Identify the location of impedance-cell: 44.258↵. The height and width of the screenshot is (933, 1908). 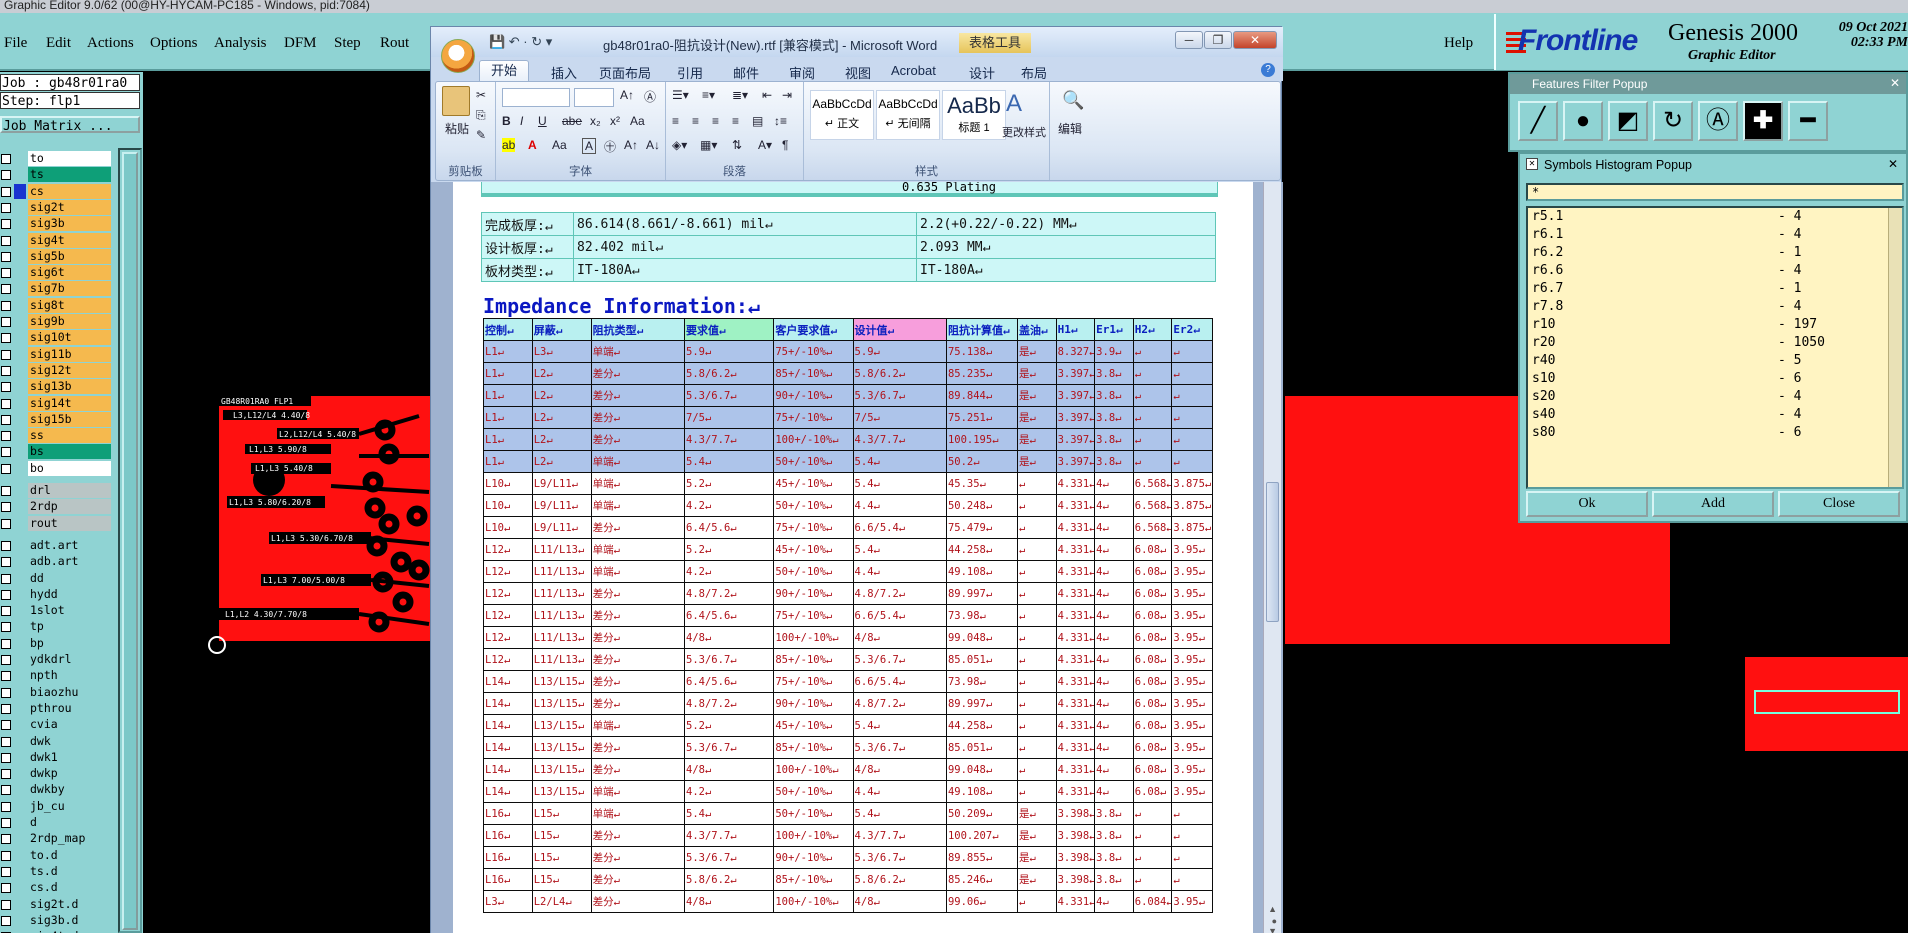
(982, 725).